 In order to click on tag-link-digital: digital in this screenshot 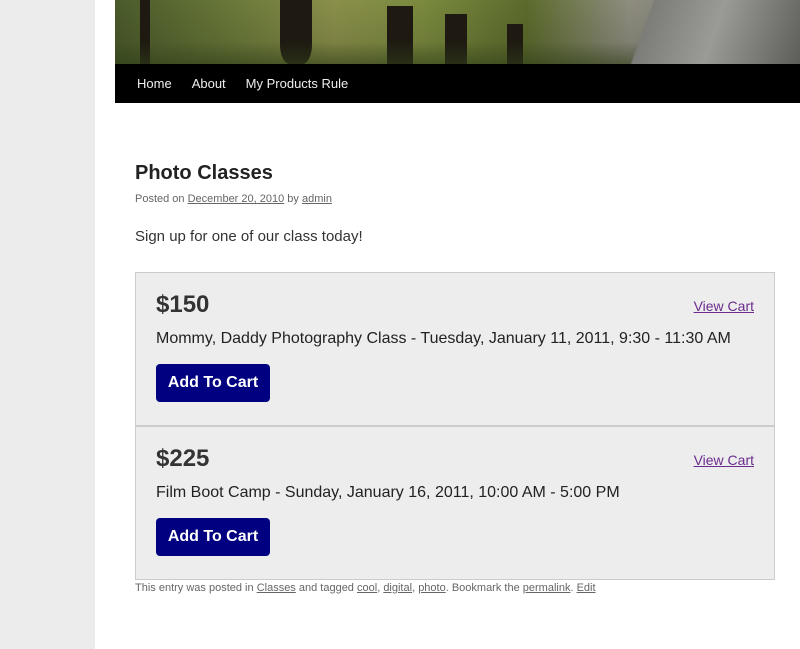, I will do `click(397, 588)`.